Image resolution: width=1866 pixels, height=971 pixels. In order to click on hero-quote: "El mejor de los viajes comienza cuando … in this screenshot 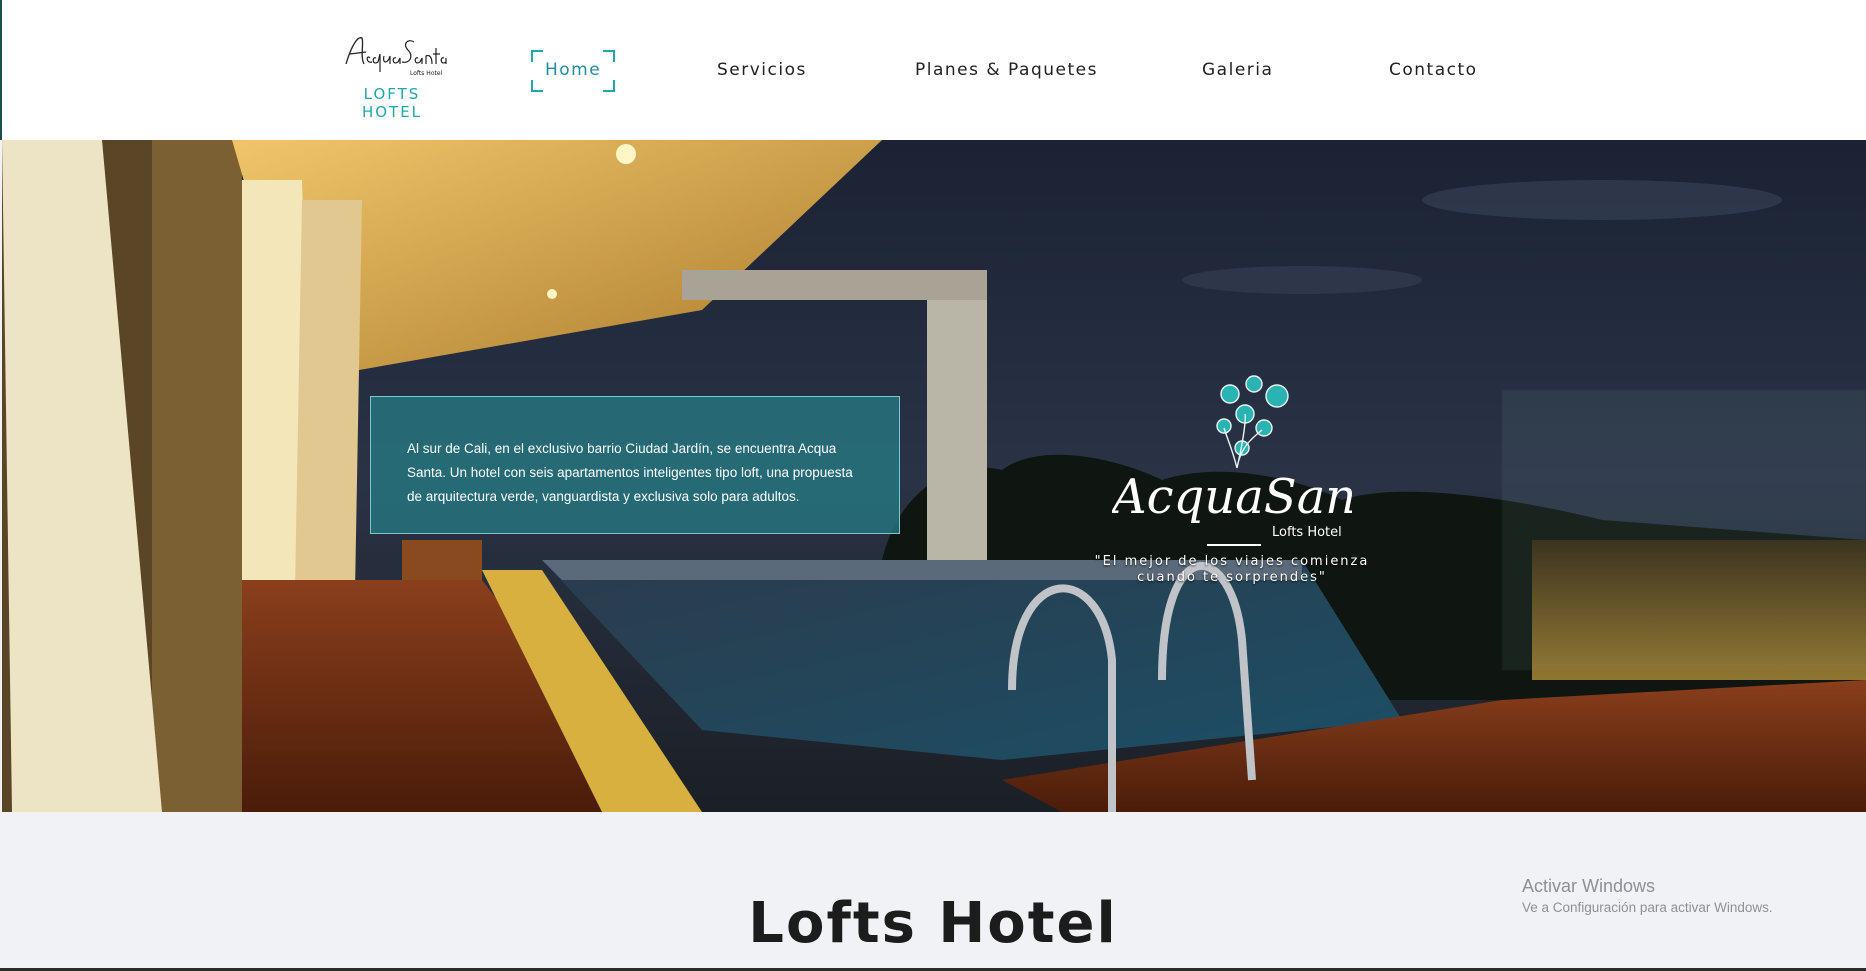, I will do `click(1232, 570)`.